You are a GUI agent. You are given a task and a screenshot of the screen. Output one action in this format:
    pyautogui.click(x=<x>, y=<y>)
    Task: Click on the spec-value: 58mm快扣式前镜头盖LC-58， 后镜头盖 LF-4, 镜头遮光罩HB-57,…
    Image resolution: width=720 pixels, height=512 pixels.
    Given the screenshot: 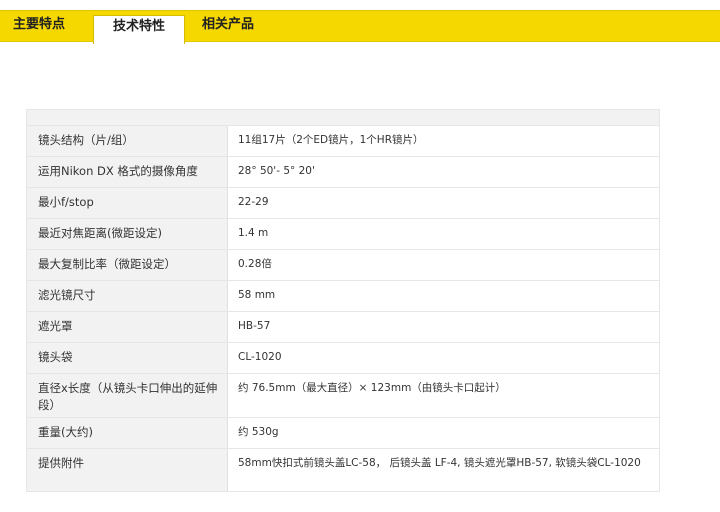 What is the action you would take?
    pyautogui.click(x=443, y=470)
    